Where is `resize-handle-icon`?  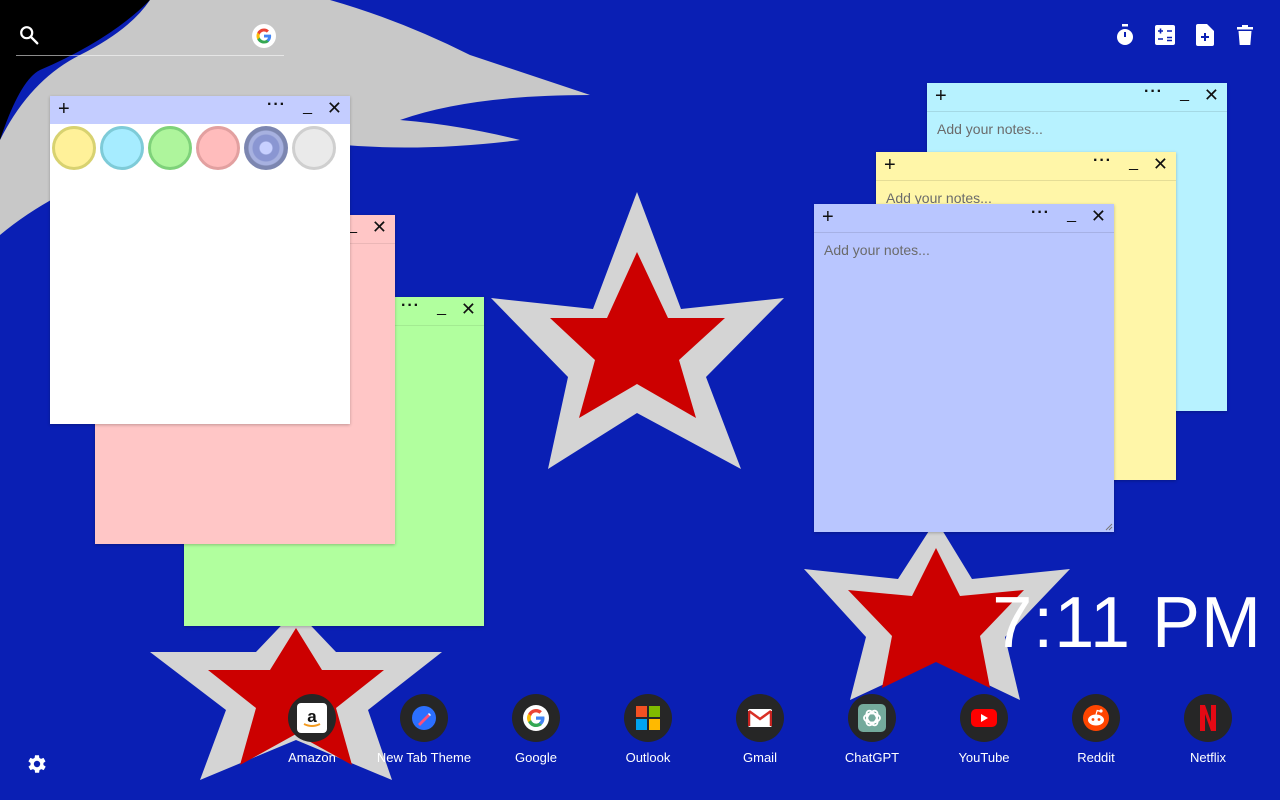
resize-handle-icon is located at coordinates (1109, 527).